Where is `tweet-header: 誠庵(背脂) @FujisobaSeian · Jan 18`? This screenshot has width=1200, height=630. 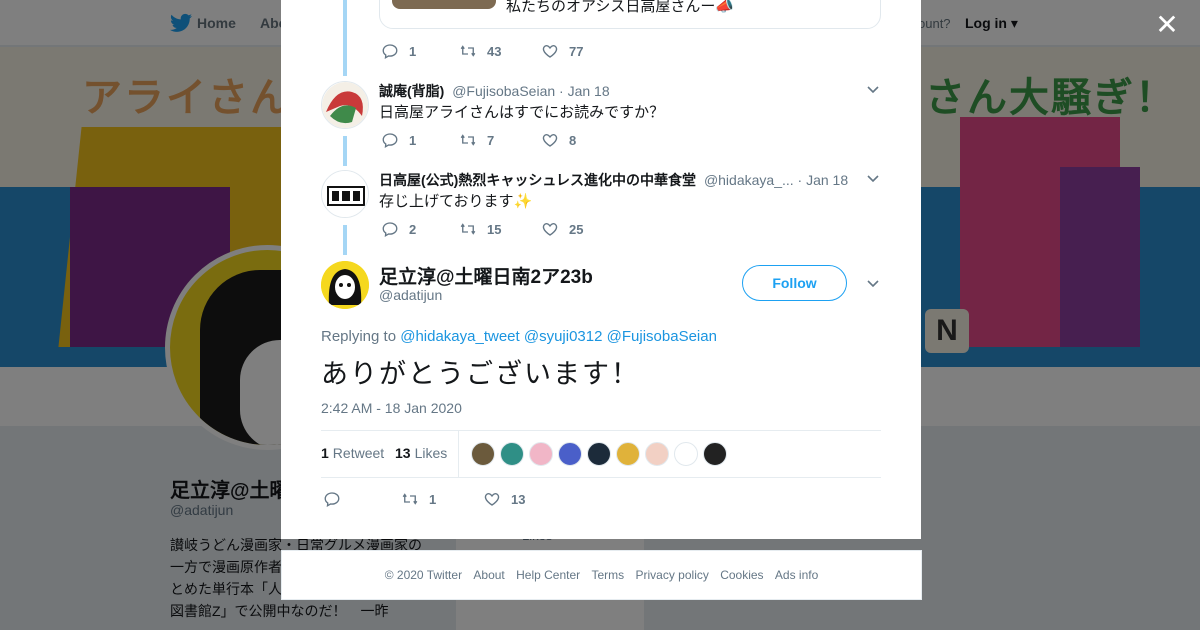
tweet-header: 誠庵(背脂) @FujisobaSeian · Jan 18 is located at coordinates (494, 91).